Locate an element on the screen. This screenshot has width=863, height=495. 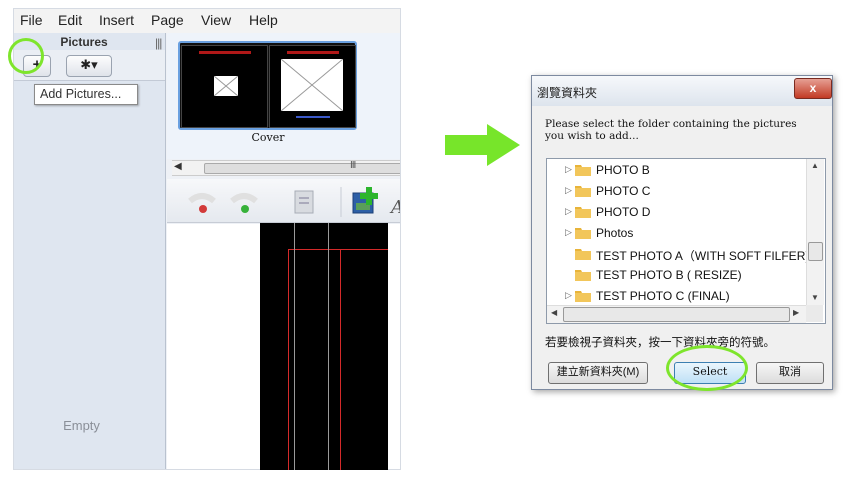
spine-guide is located at coordinates (328, 346).